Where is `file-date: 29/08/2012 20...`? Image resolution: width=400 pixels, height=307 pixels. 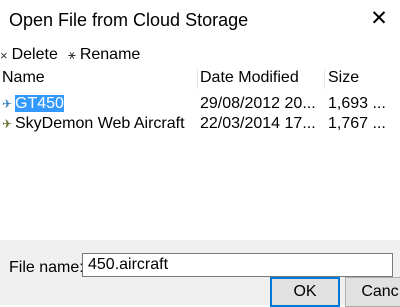
file-date: 29/08/2012 20... is located at coordinates (258, 103).